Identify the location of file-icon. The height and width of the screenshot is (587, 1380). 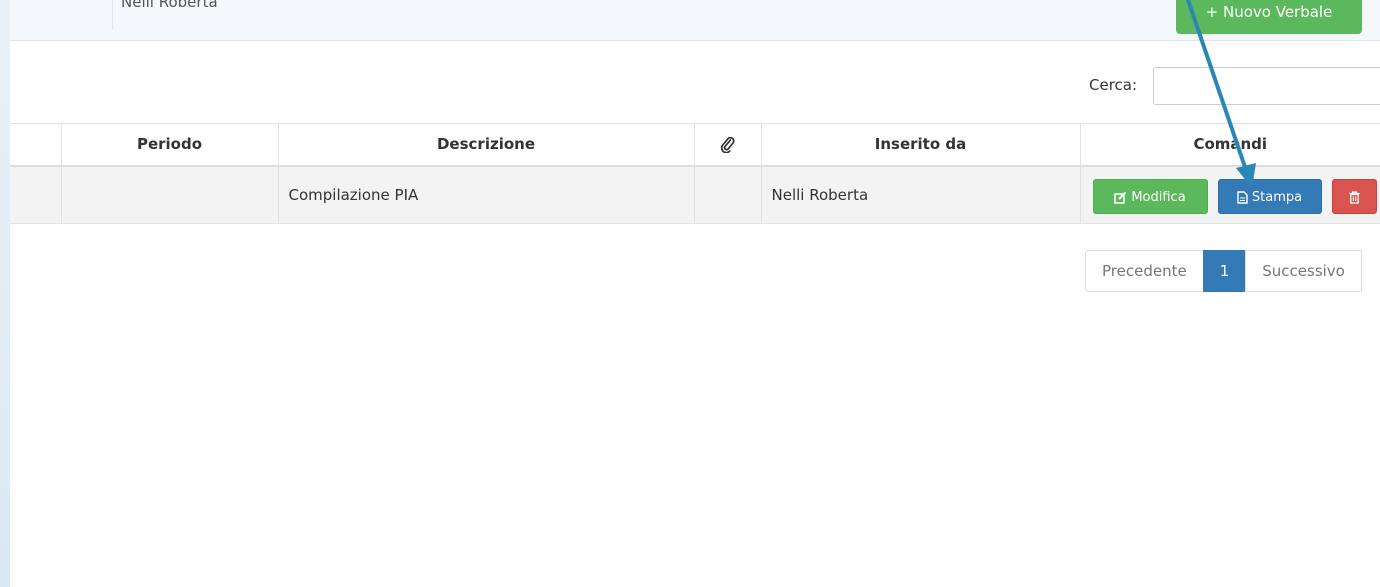
(1242, 197).